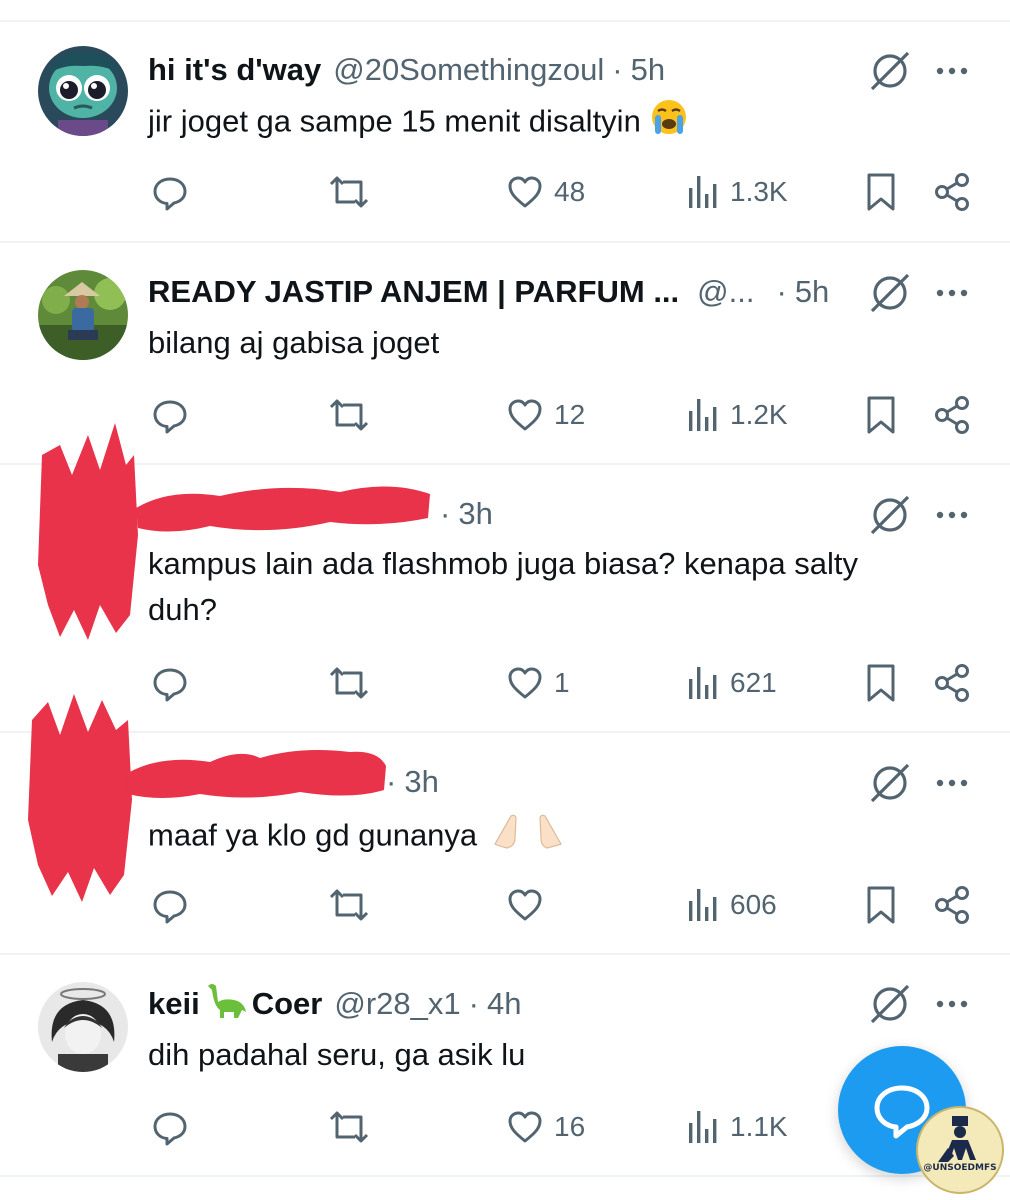  Describe the element at coordinates (530, 905) in the screenshot. I see `like-button` at that location.